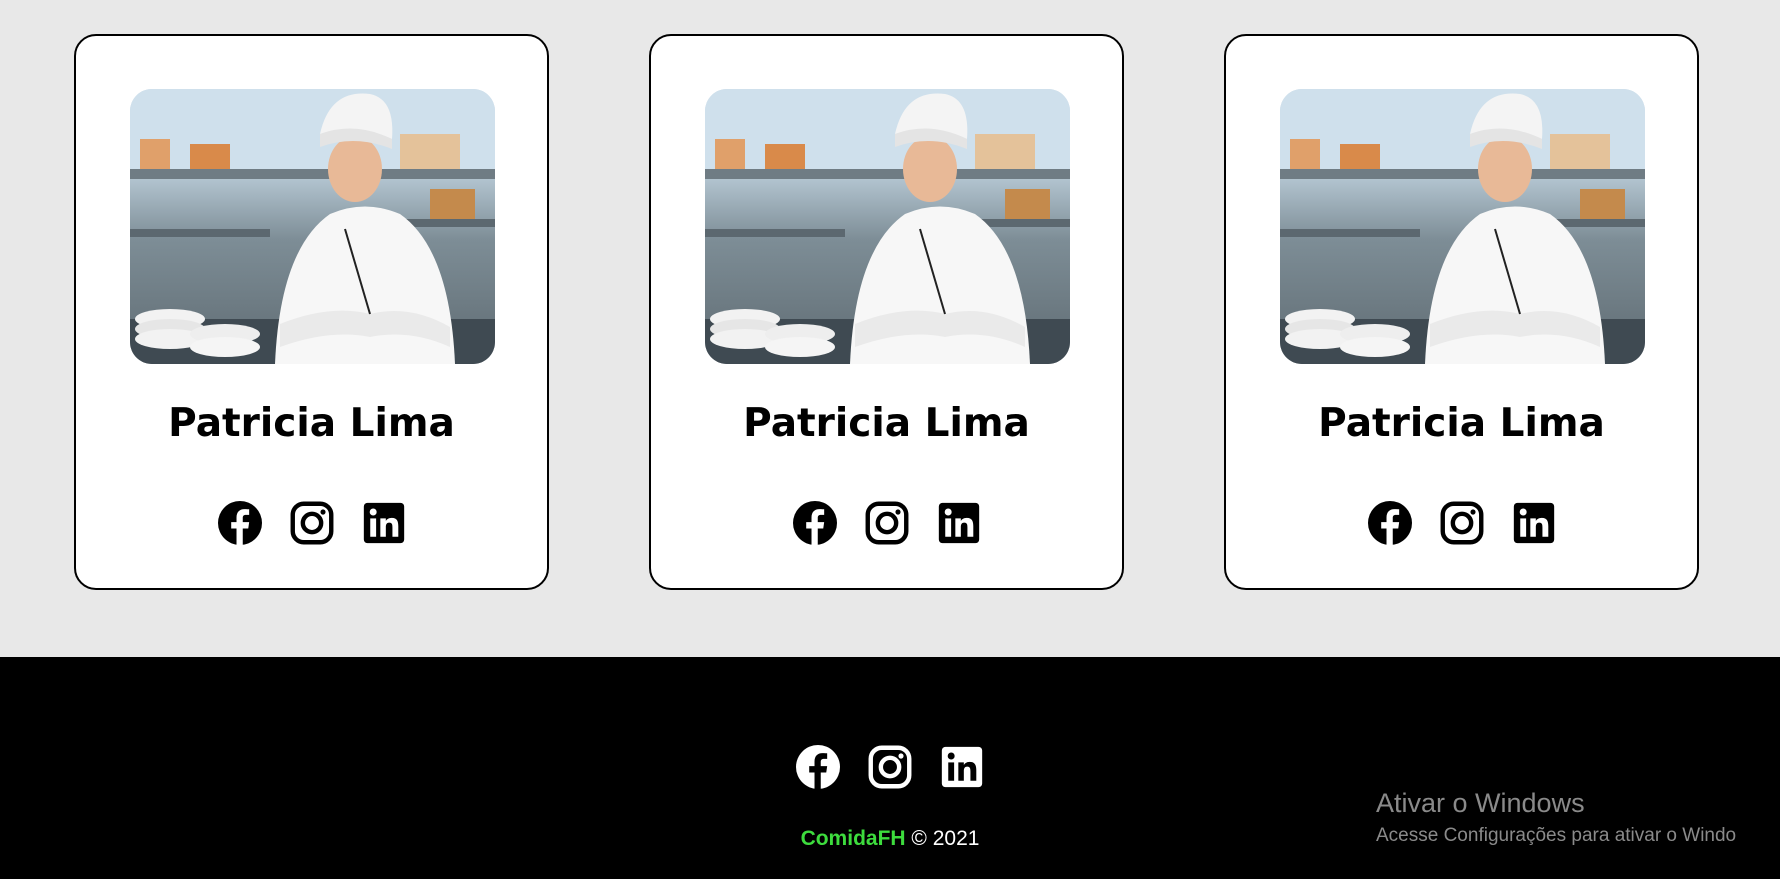 This screenshot has width=1780, height=879. I want to click on footer-social-links, so click(890, 767).